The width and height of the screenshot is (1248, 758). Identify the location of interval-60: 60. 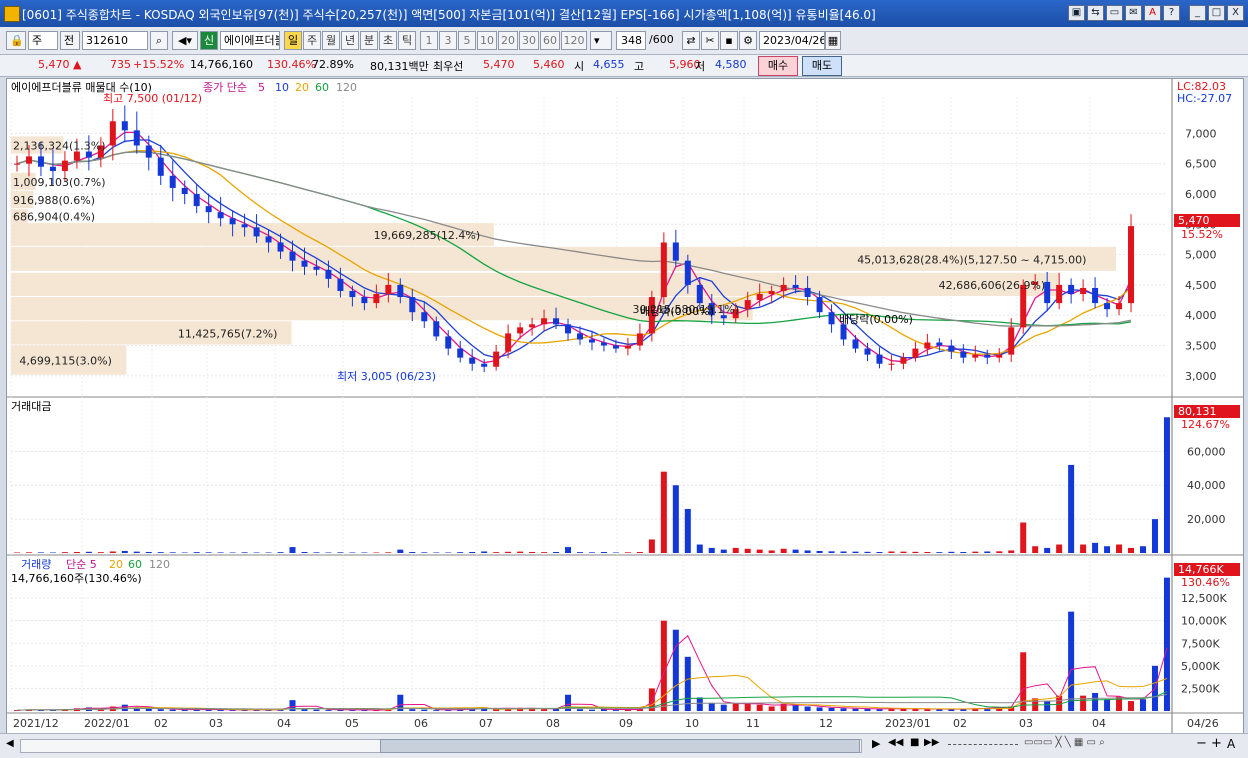
(550, 40).